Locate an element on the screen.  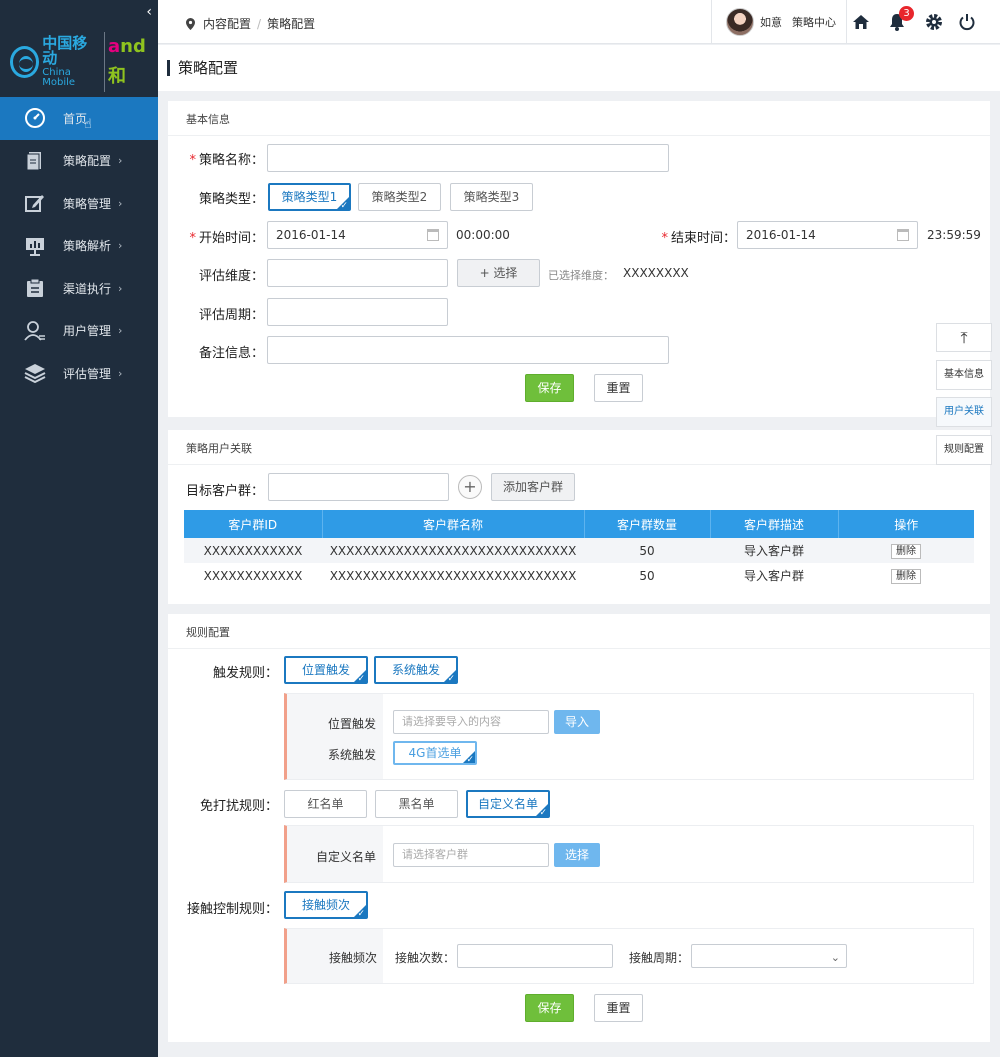
end-time-value: 23:59:59 is located at coordinates (954, 235).